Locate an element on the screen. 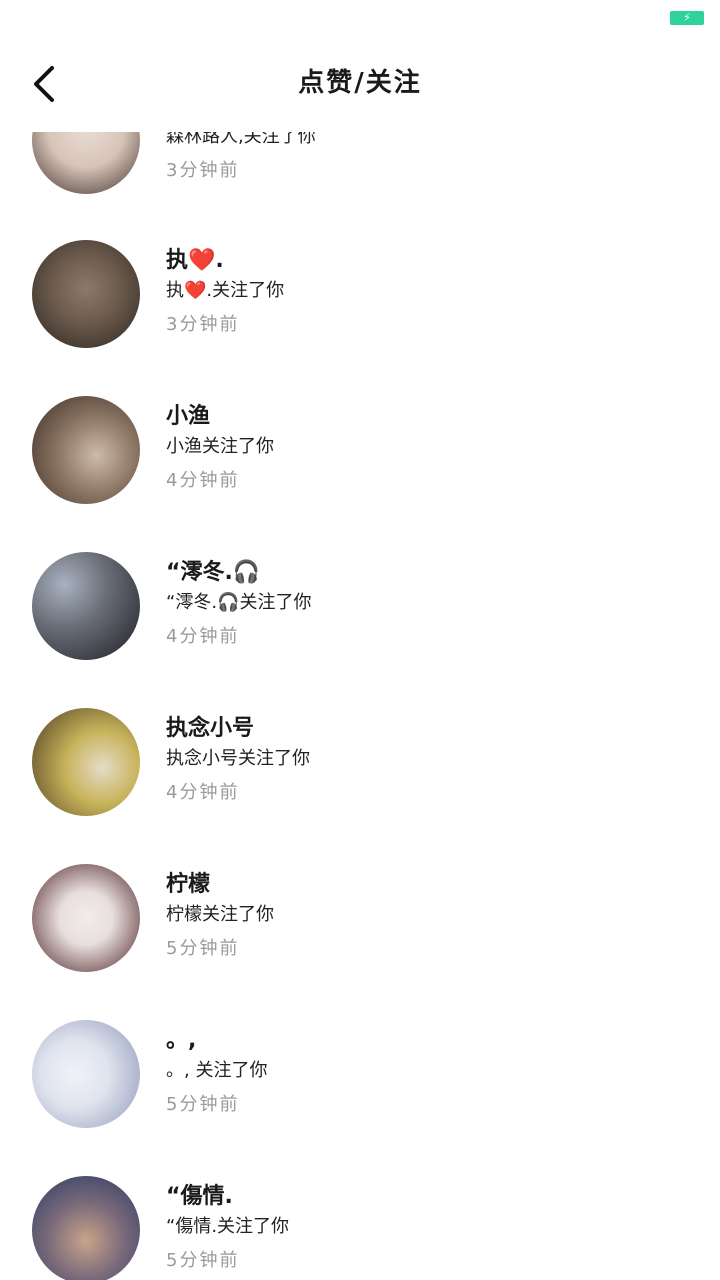 The width and height of the screenshot is (720, 1280). user-name: 小渔 is located at coordinates (188, 414).